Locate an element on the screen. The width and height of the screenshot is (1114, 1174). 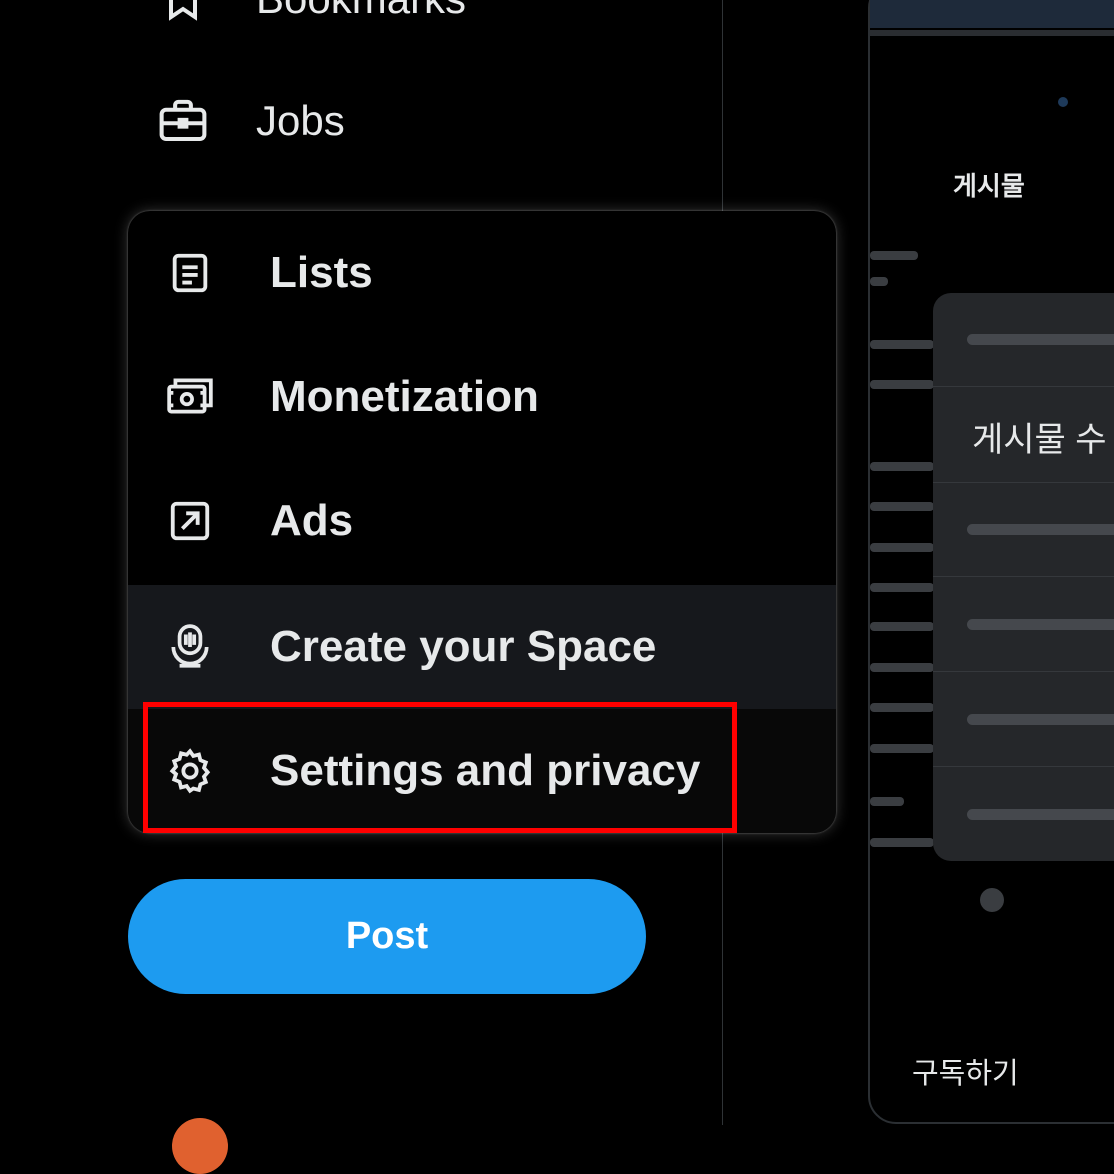
gear-icon is located at coordinates (190, 771).